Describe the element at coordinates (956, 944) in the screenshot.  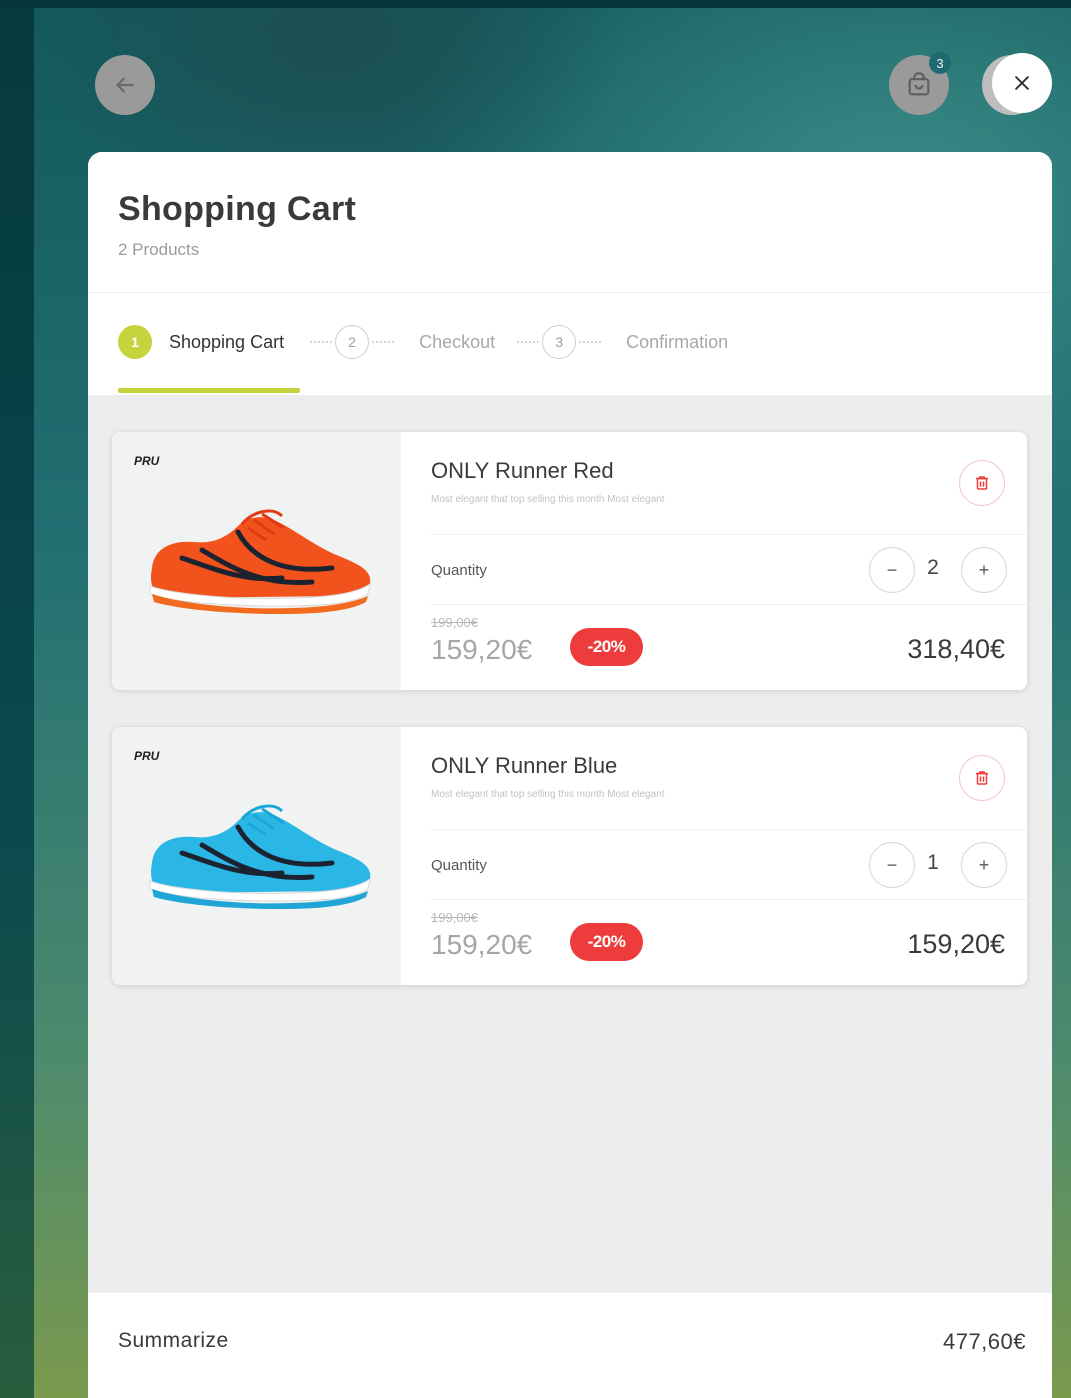
I see `line-total: 159,20€` at that location.